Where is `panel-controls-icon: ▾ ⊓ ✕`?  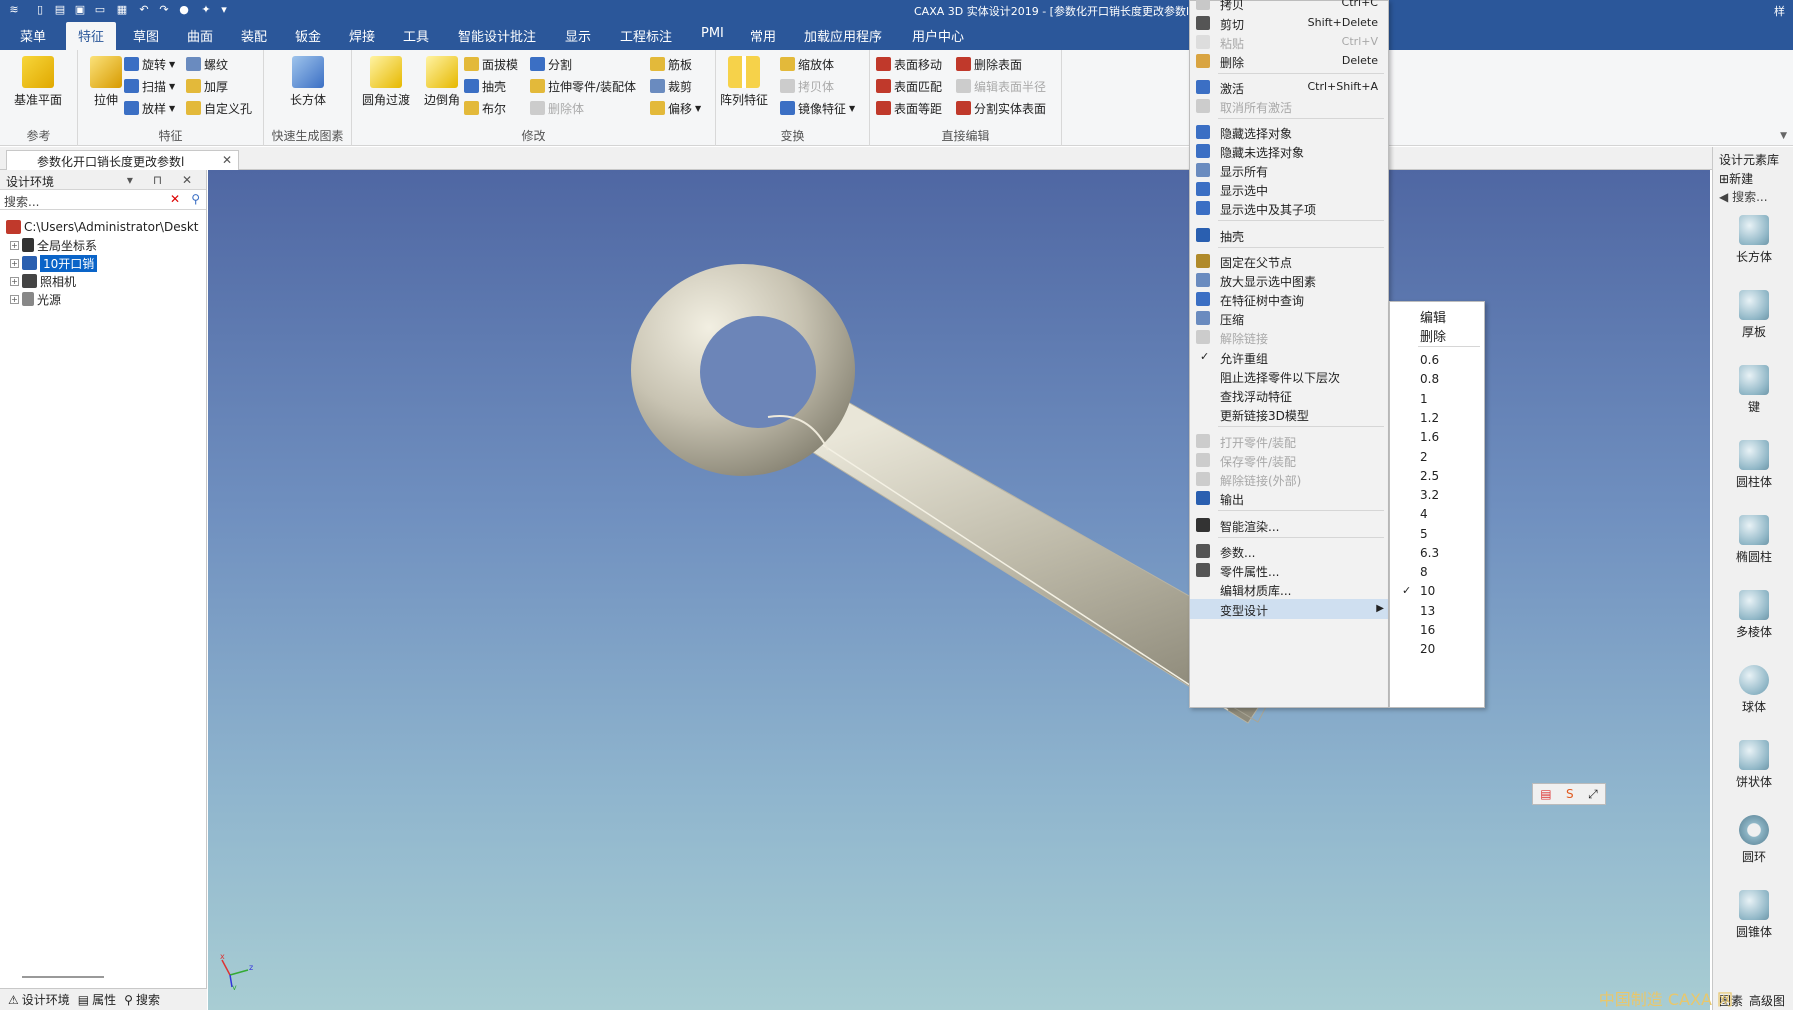
panel-controls-icon: ▾ ⊓ ✕ is located at coordinates (163, 180).